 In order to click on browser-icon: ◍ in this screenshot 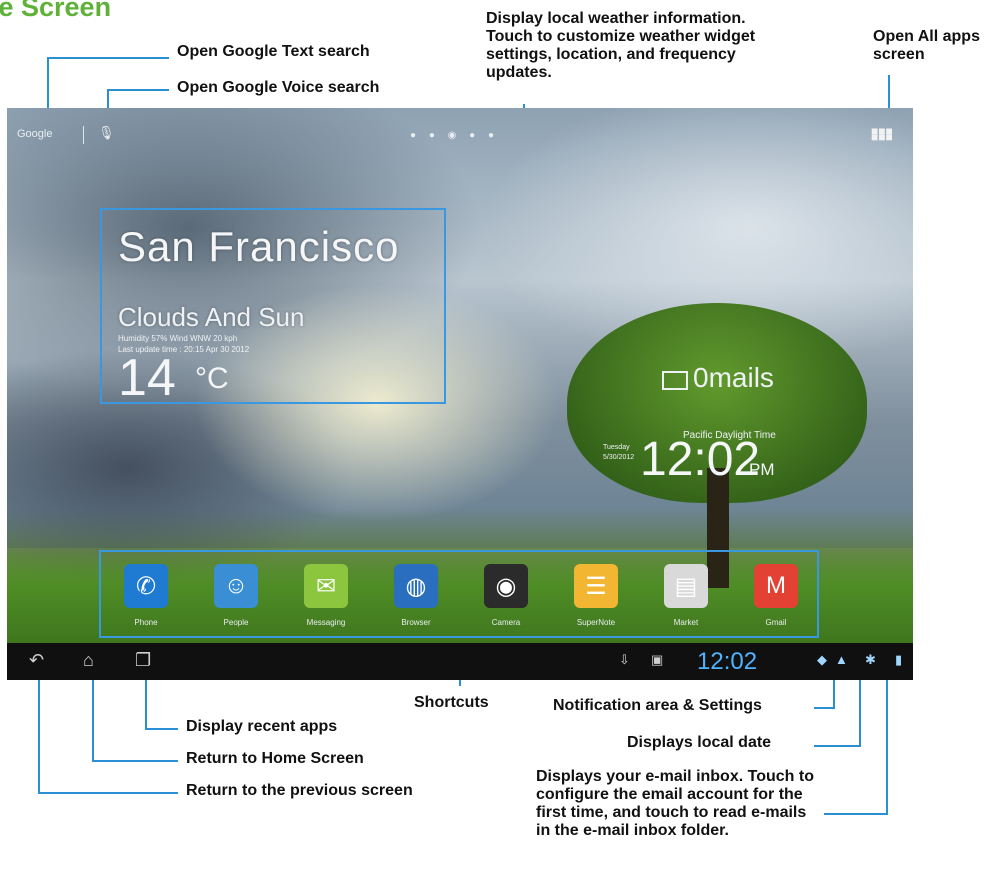, I will do `click(416, 586)`.